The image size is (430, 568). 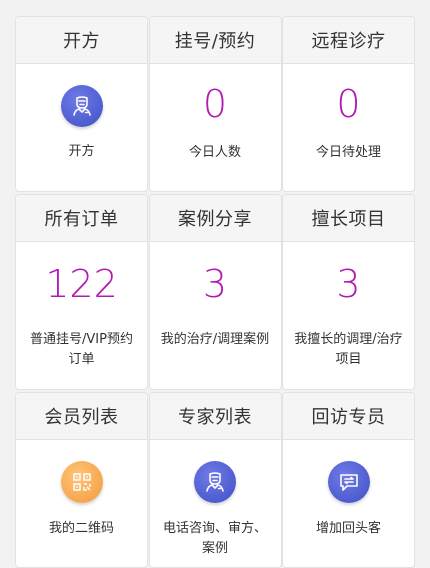 I want to click on card-body: 3 我擅长的调理/治疗项目, so click(x=348, y=315).